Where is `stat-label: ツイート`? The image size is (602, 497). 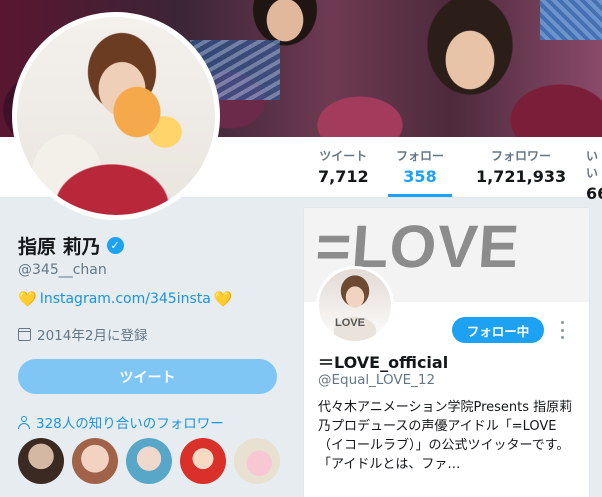
stat-label: ツイート is located at coordinates (343, 156).